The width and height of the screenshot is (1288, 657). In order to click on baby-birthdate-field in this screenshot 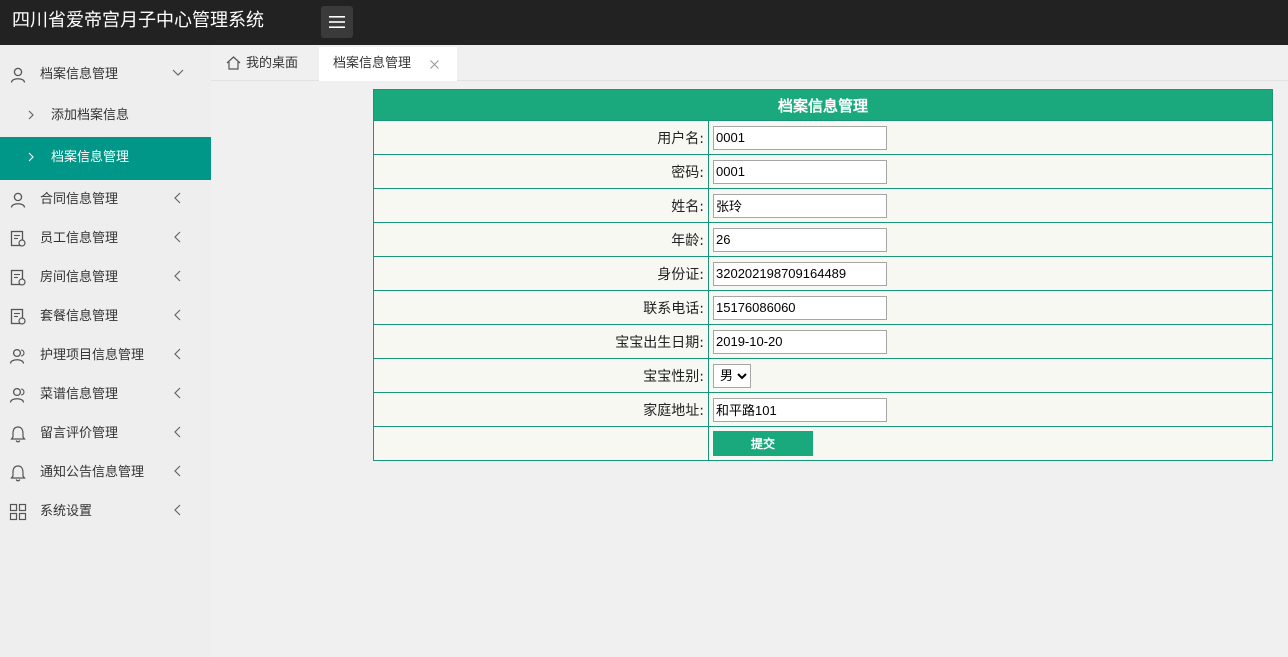, I will do `click(800, 341)`.